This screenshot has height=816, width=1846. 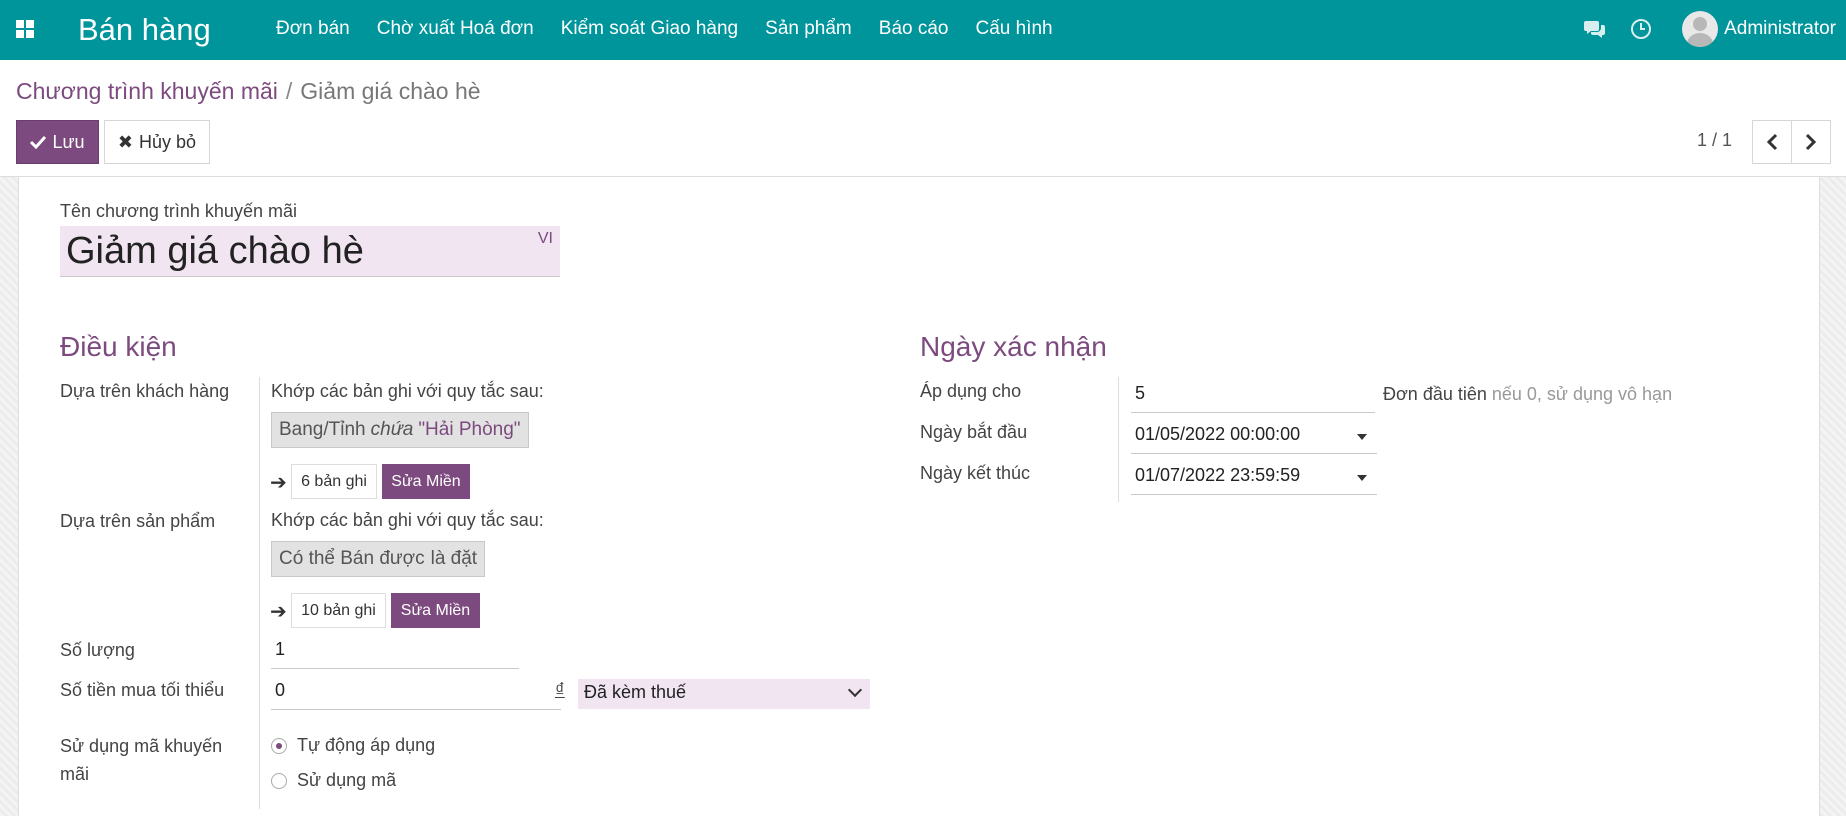 What do you see at coordinates (334, 481) in the screenshot?
I see `customer-records-button: 6 bản ghi` at bounding box center [334, 481].